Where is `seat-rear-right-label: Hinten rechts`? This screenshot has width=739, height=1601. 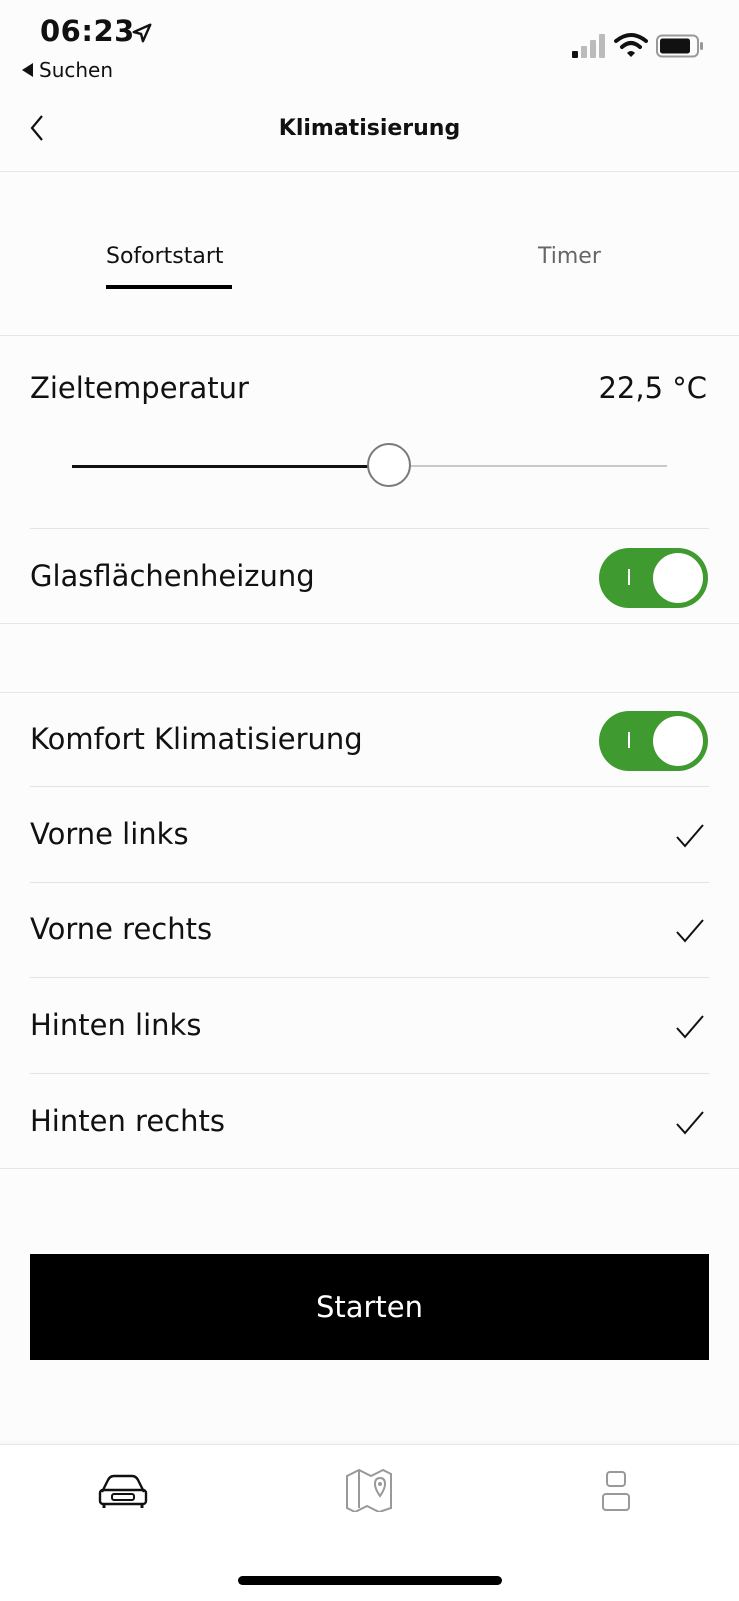
seat-rear-right-label: Hinten rechts is located at coordinates (127, 1121).